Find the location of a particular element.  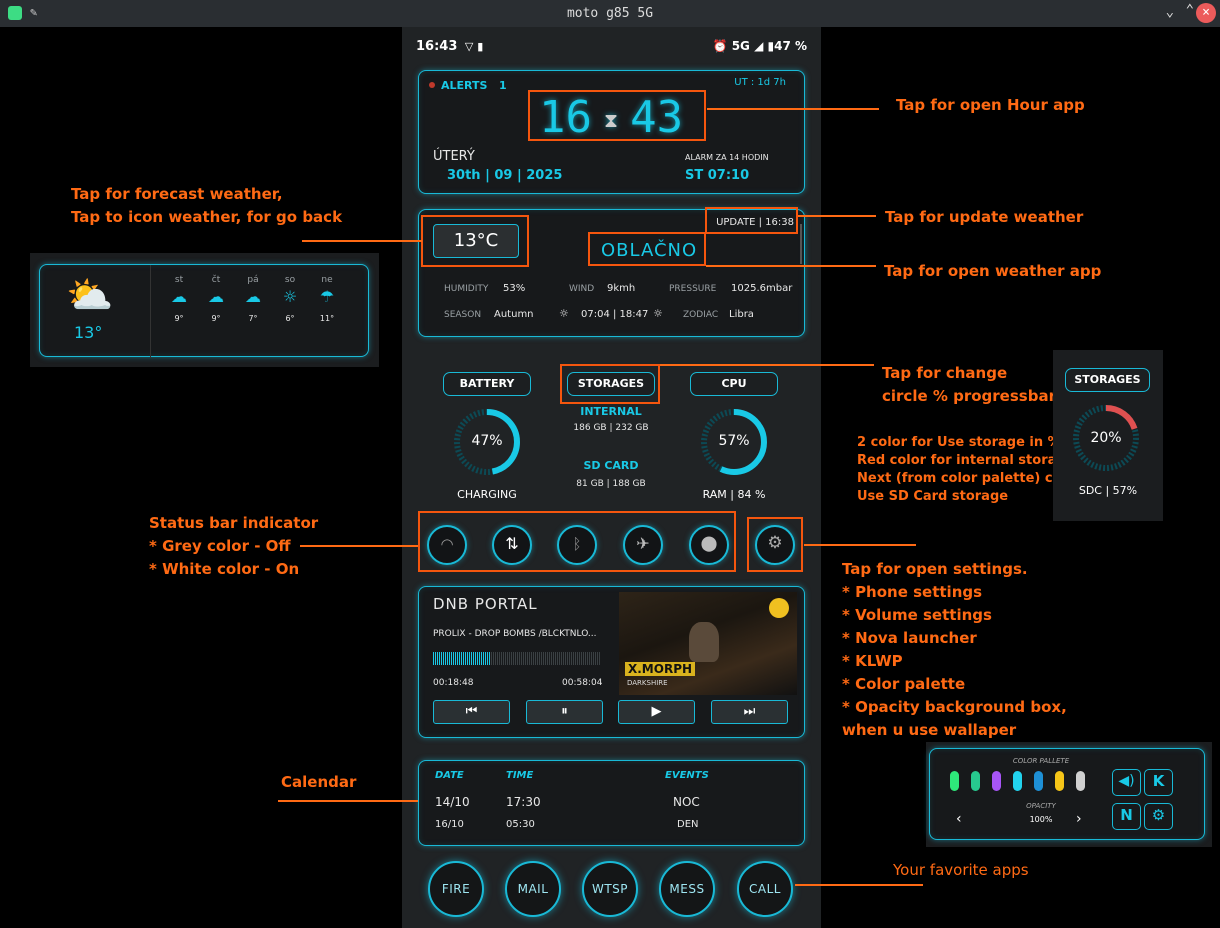

app-fire: FIRE is located at coordinates (456, 889).